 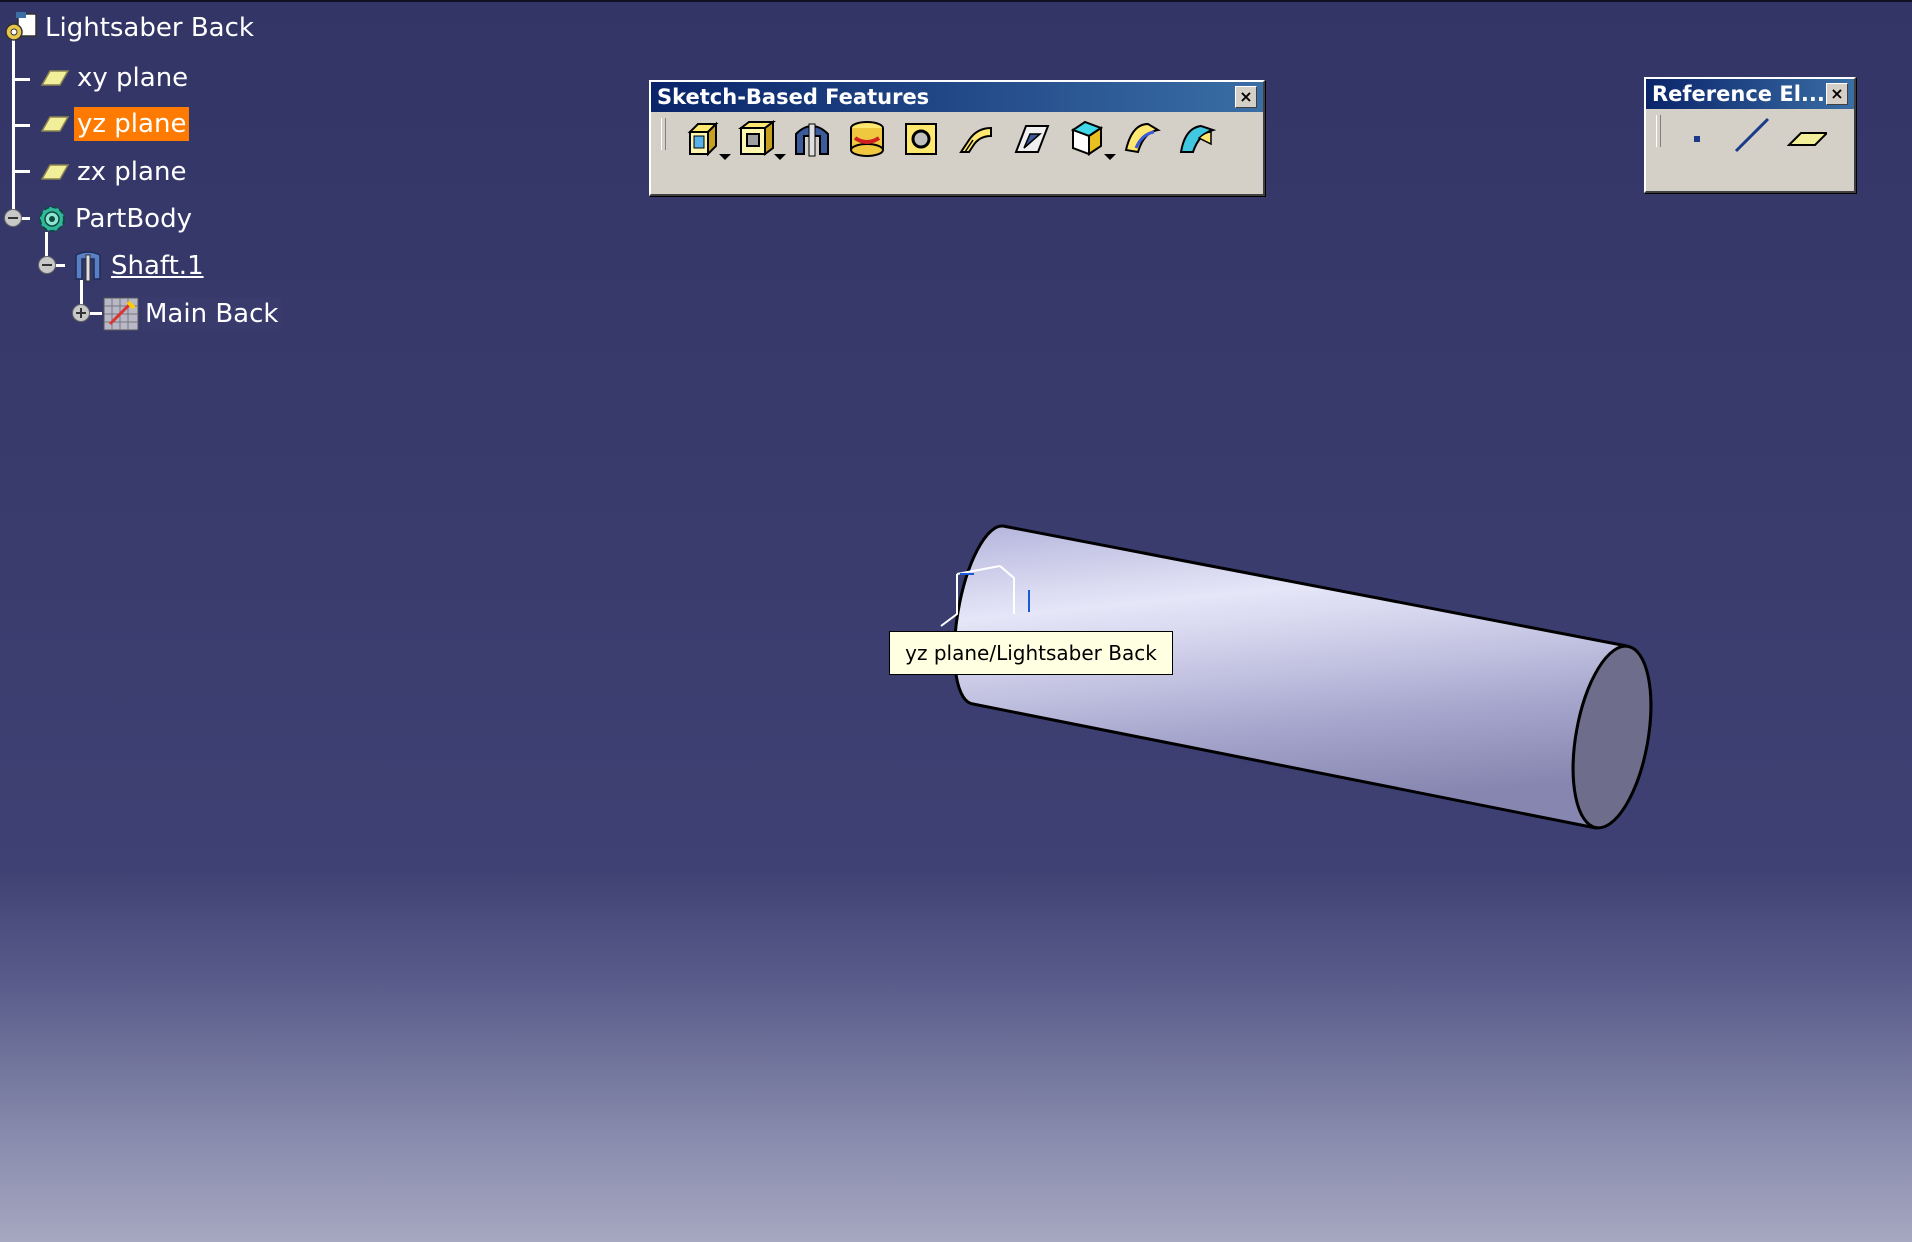 I want to click on tree-item-label: zx plane, so click(x=132, y=172).